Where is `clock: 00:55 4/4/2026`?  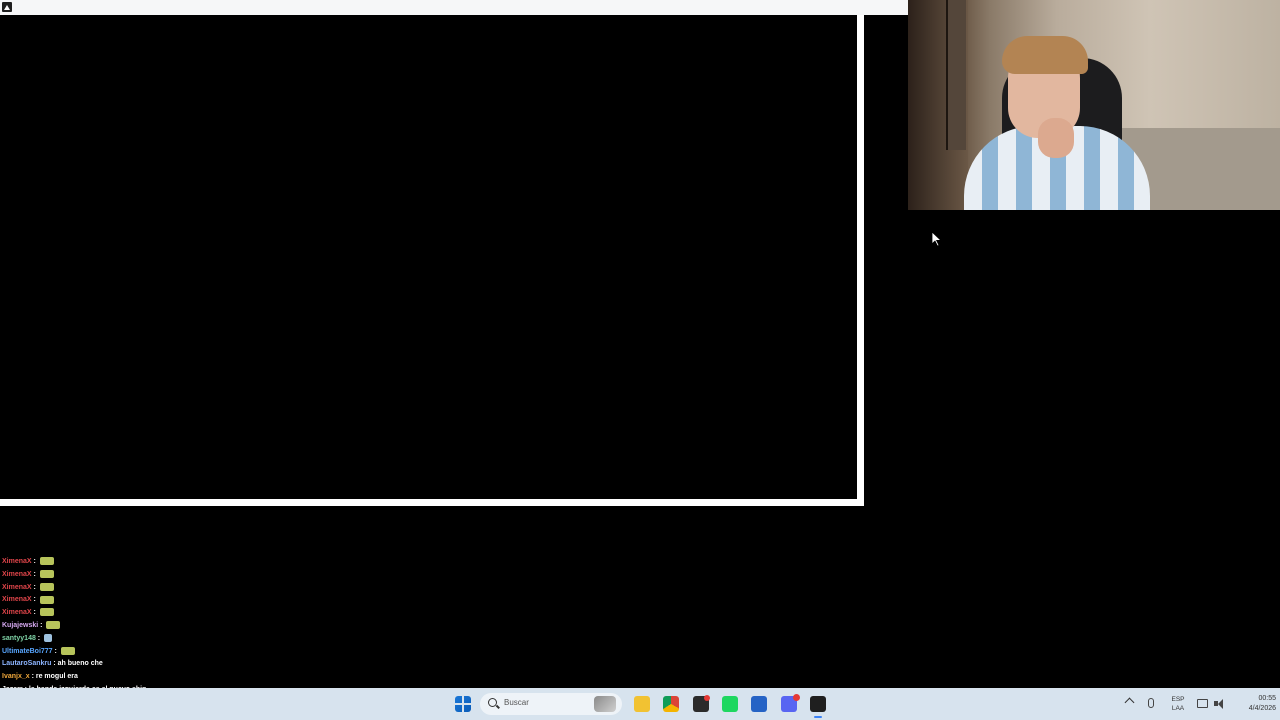 clock: 00:55 4/4/2026 is located at coordinates (1252, 704).